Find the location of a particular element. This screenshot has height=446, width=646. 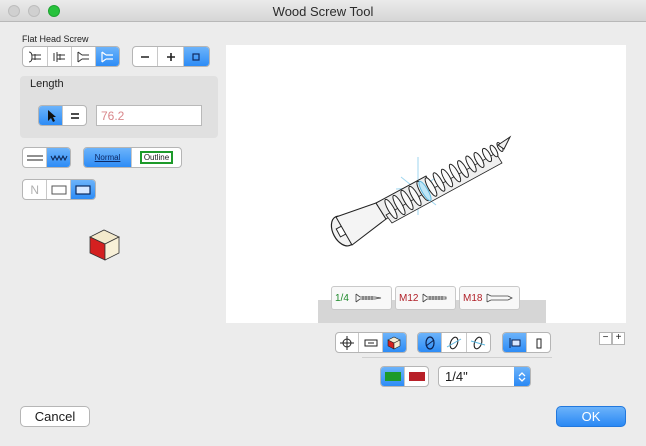

equals-icon is located at coordinates (74, 115).